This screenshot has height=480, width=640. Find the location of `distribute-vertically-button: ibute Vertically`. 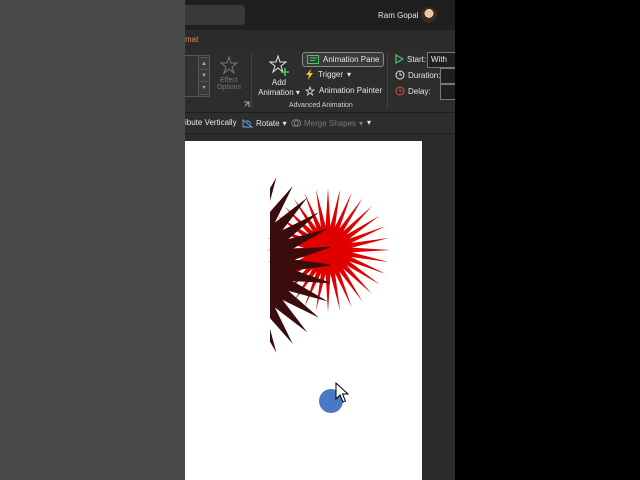

distribute-vertically-button: ibute Vertically is located at coordinates (211, 122).